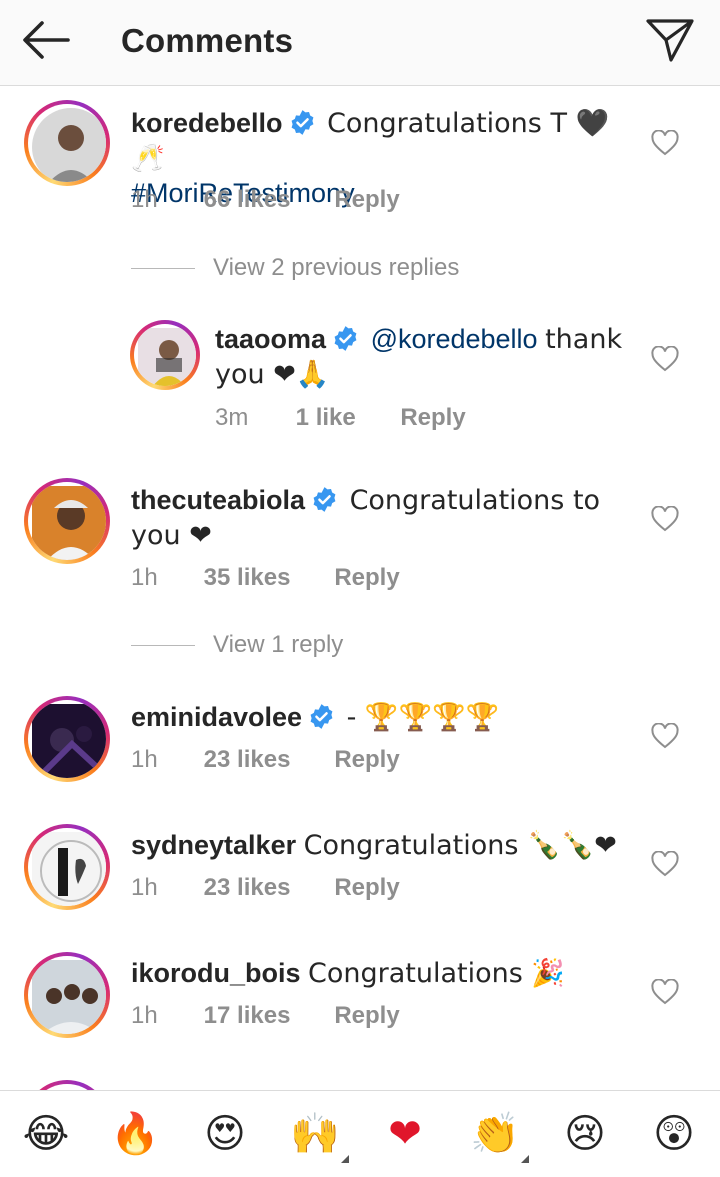 The height and width of the screenshot is (1177, 720). Describe the element at coordinates (270, 339) in the screenshot. I see `username: taaooma` at that location.